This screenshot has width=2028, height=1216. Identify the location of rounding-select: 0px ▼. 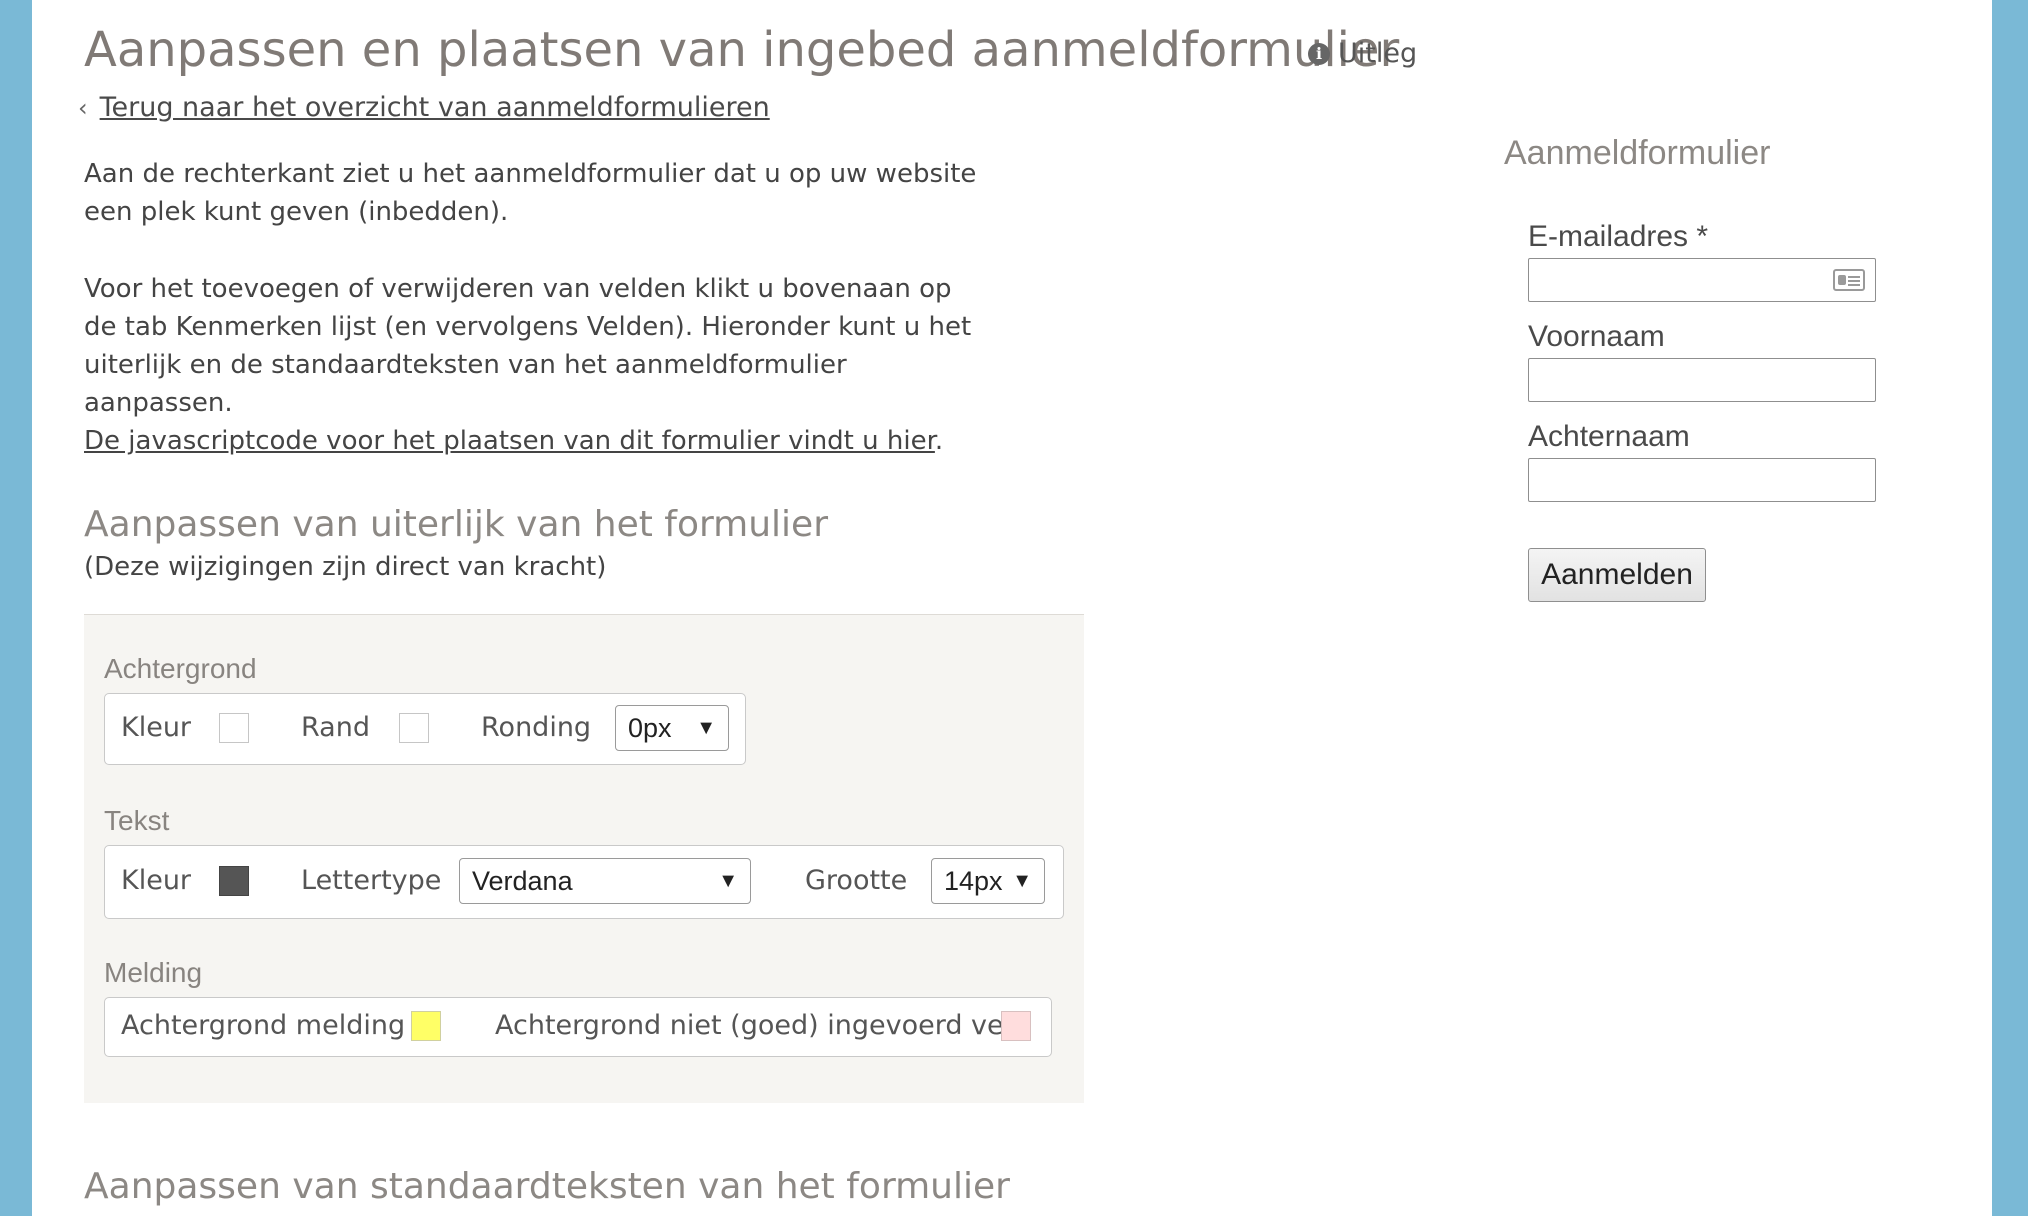
(672, 728).